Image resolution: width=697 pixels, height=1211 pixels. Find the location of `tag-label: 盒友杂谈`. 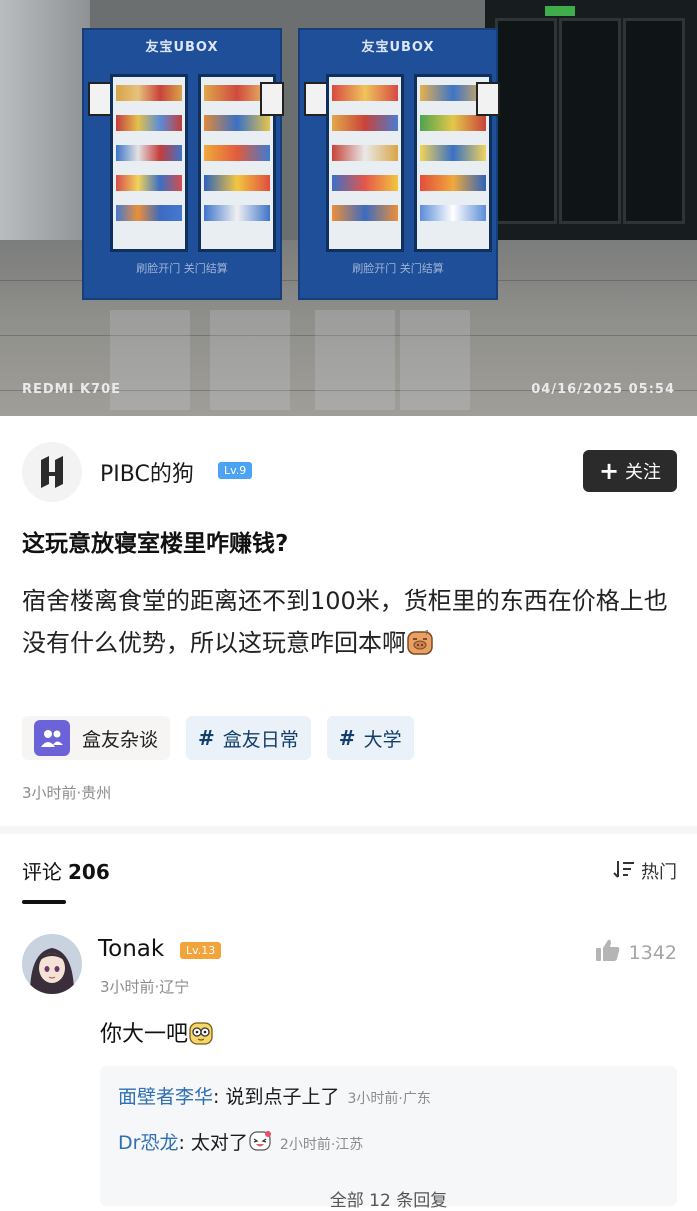

tag-label: 盒友杂谈 is located at coordinates (120, 739).